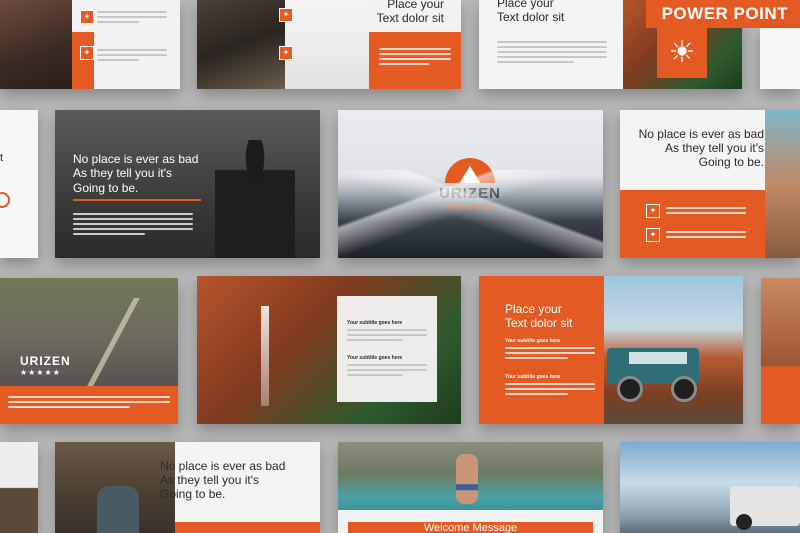 The width and height of the screenshot is (800, 533). What do you see at coordinates (658, 358) in the screenshot?
I see `jeep-window` at bounding box center [658, 358].